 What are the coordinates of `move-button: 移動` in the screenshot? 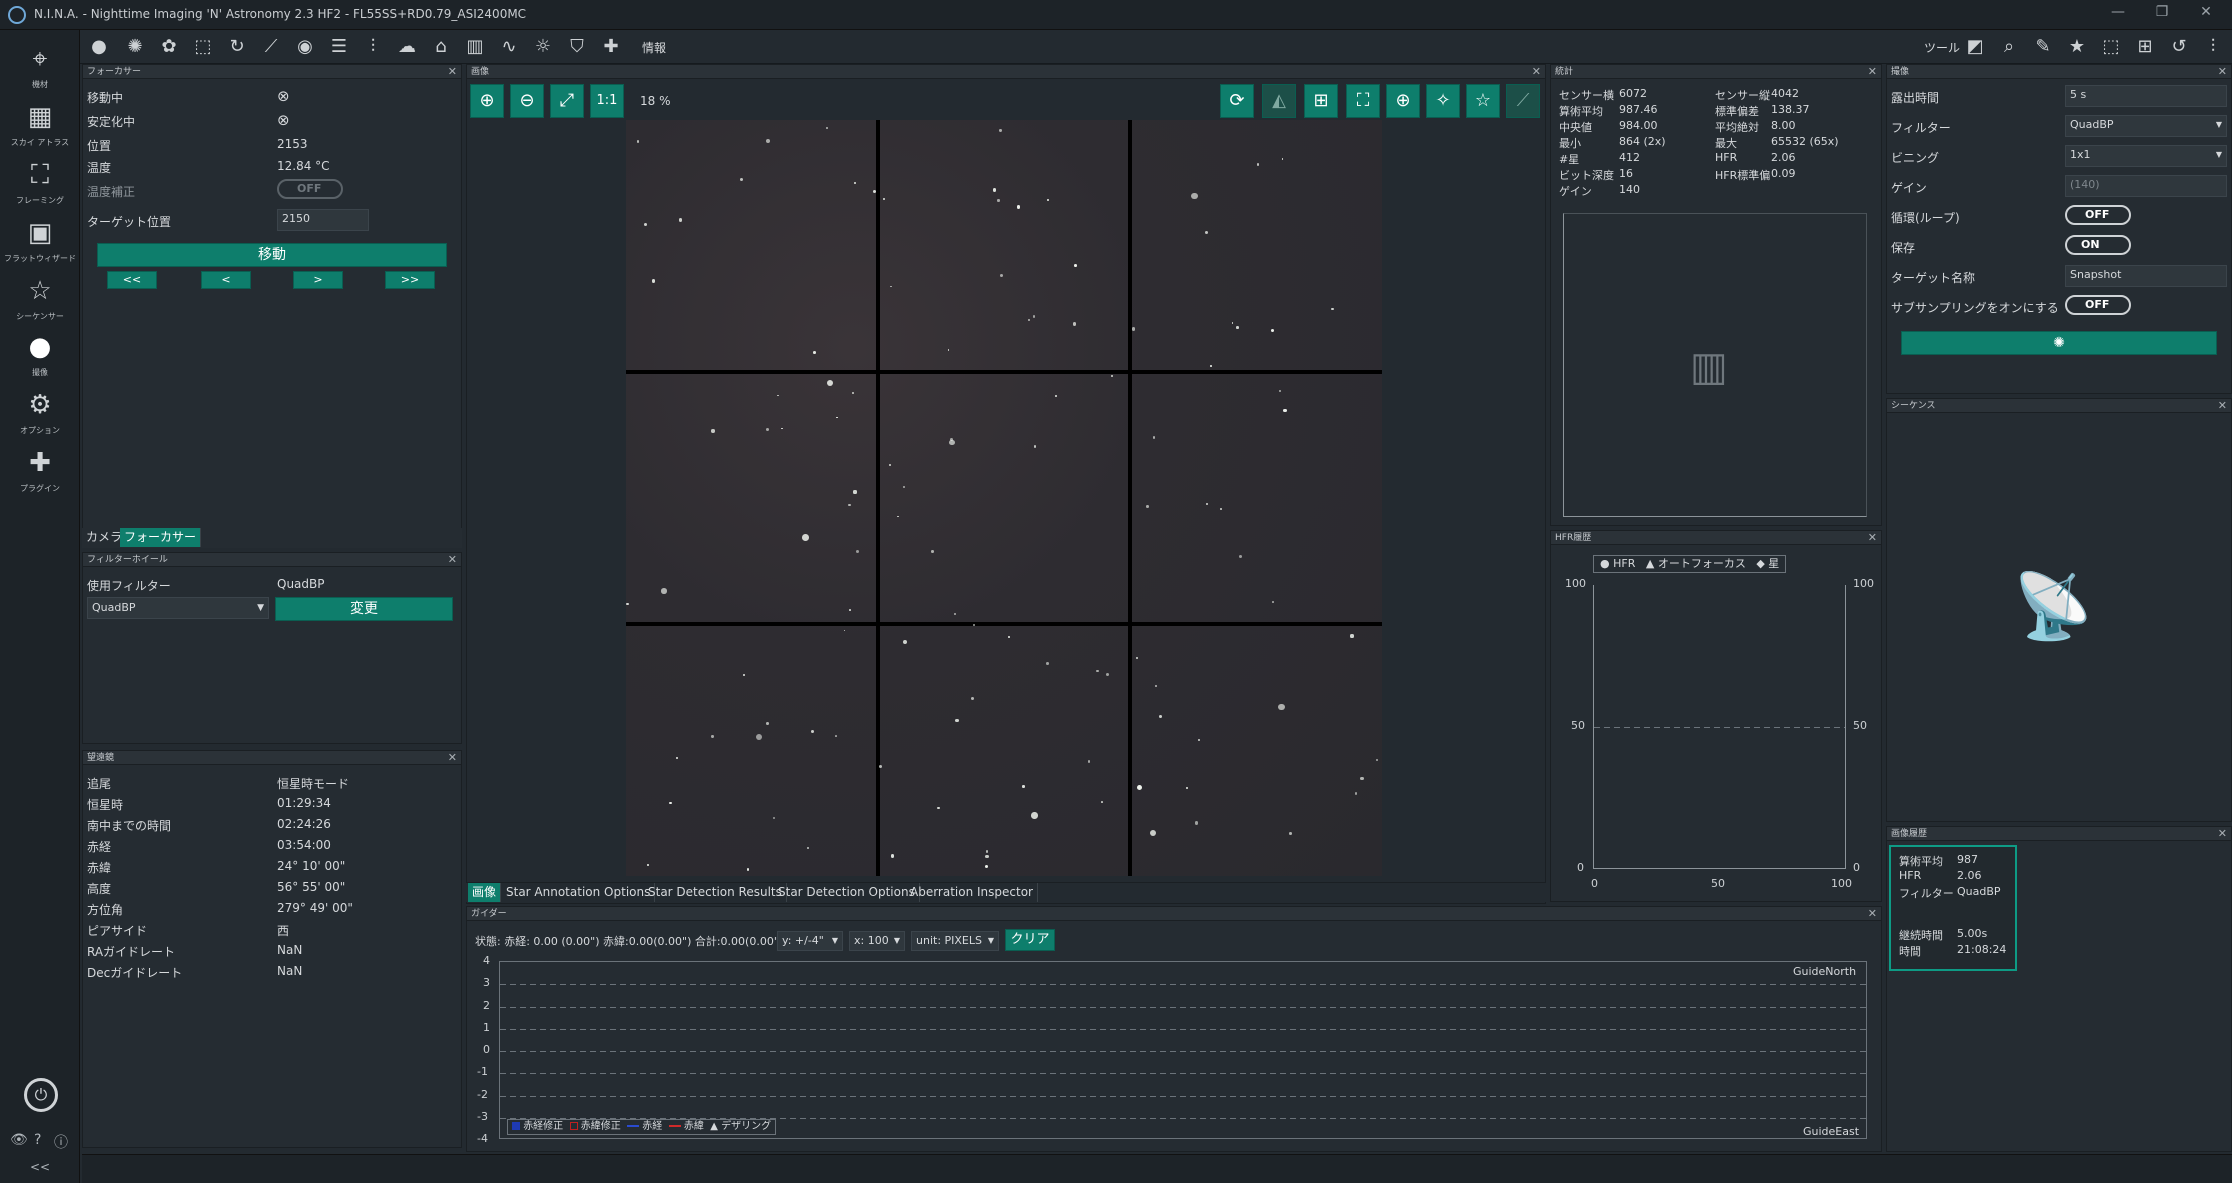 It's located at (272, 255).